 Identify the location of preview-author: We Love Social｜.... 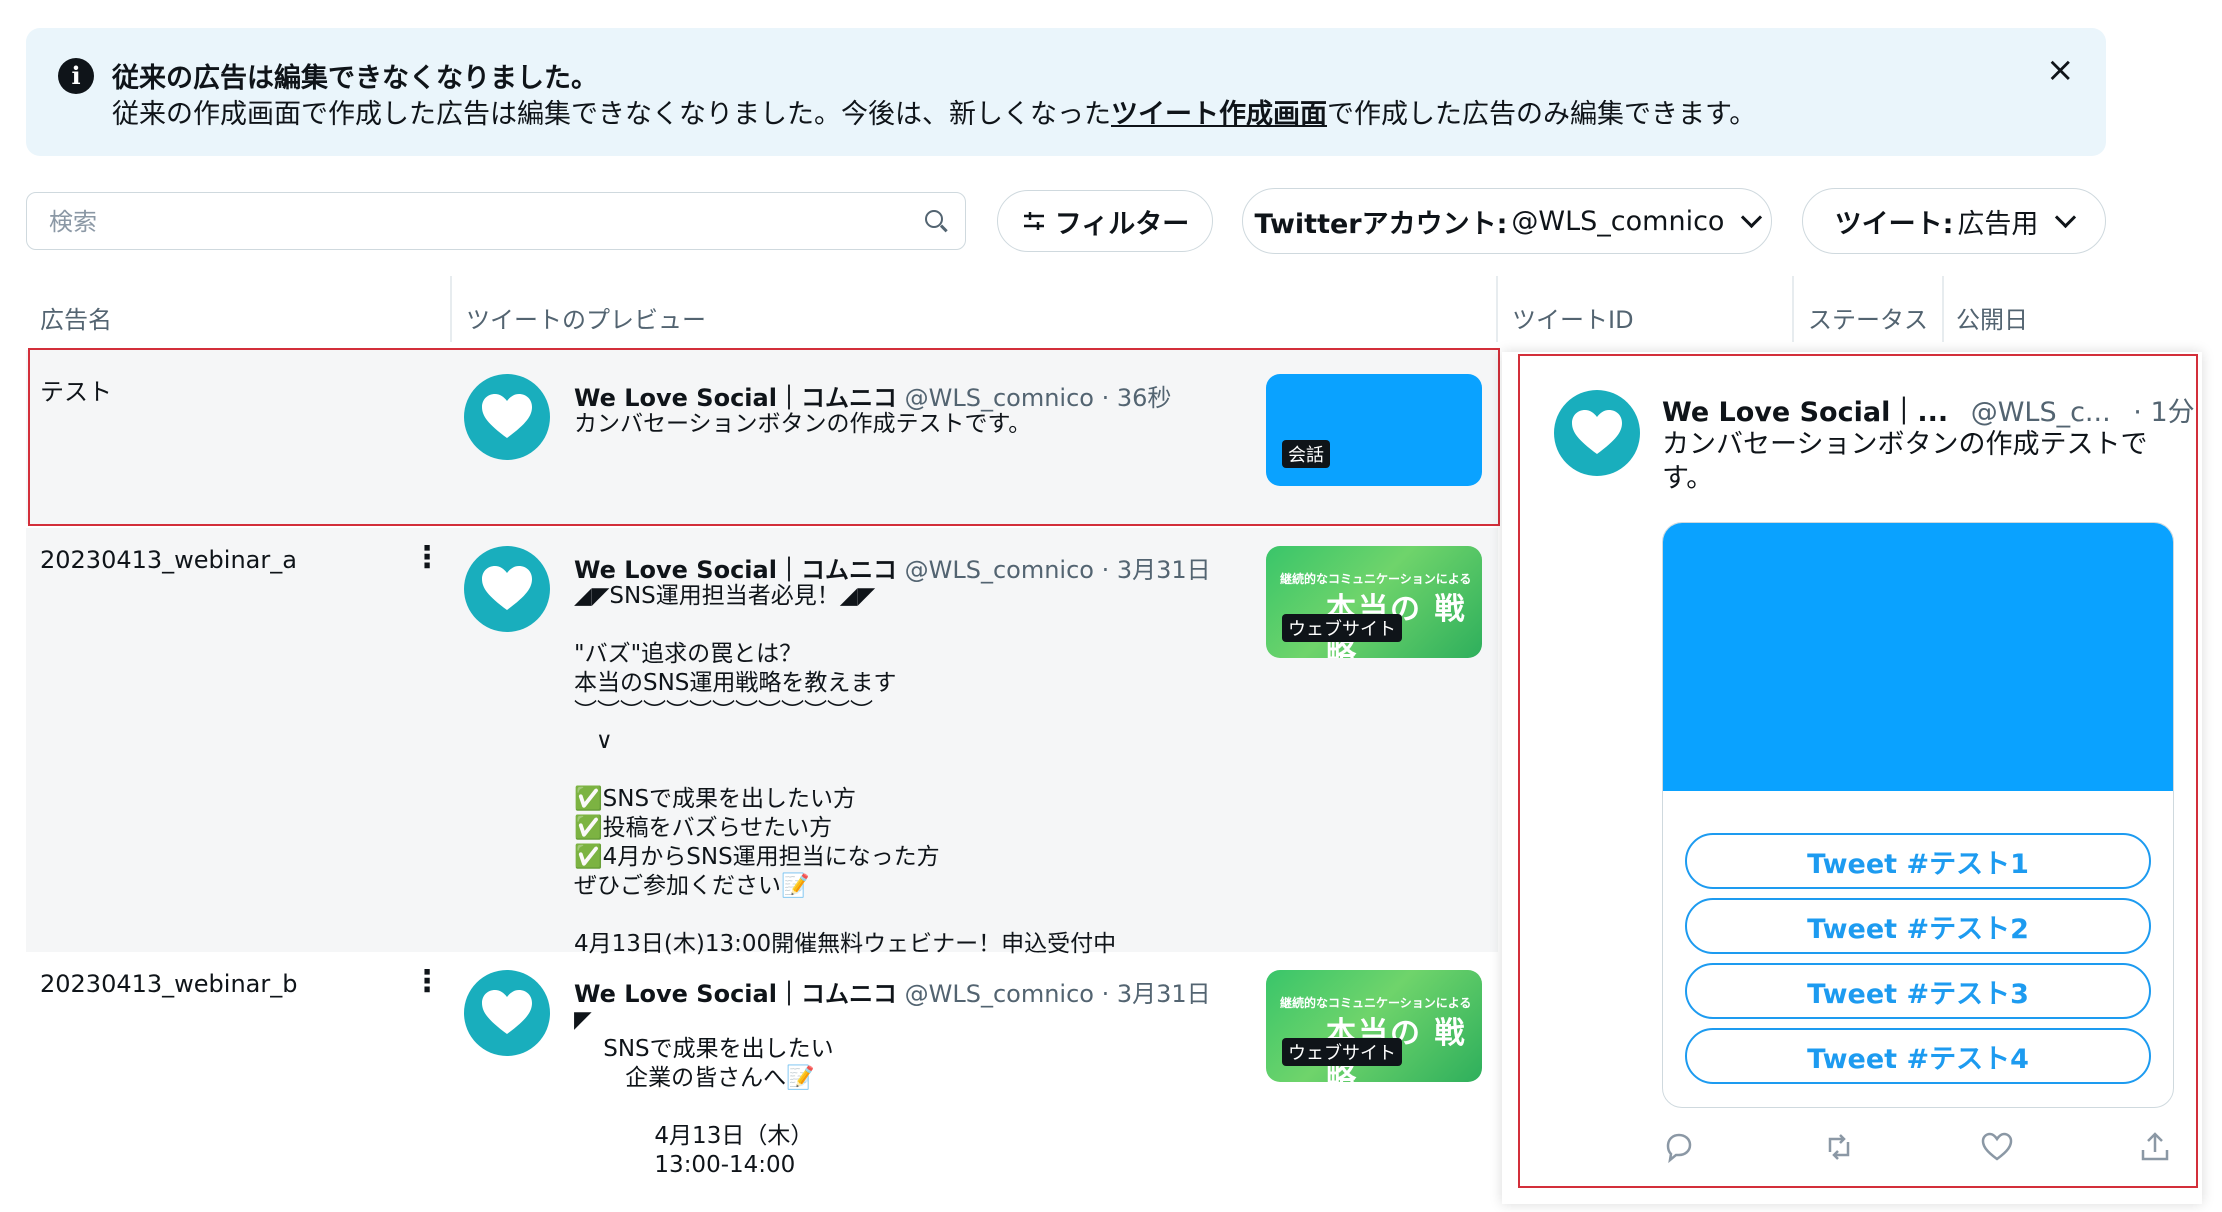
(1805, 412).